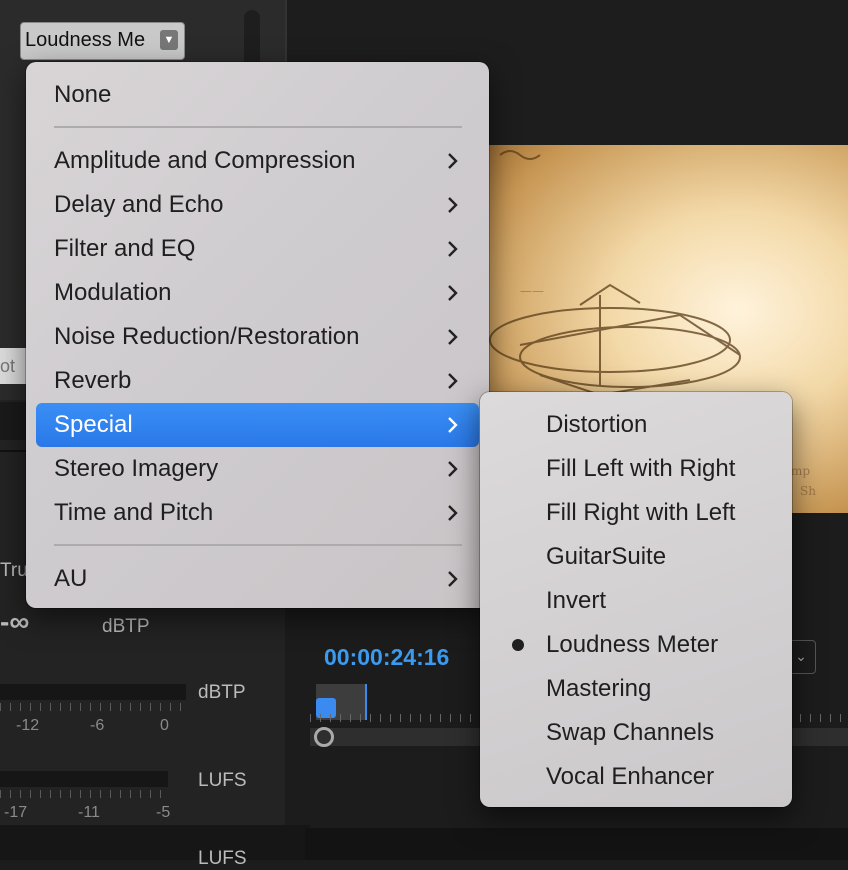 This screenshot has width=848, height=870. Describe the element at coordinates (576, 844) in the screenshot. I see `bottom-bar` at that location.